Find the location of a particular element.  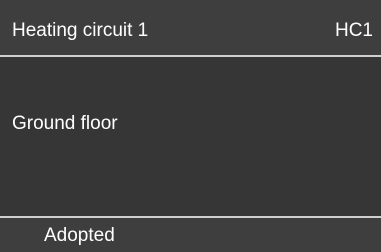

circuit-name-value: Ground floor is located at coordinates (65, 124).